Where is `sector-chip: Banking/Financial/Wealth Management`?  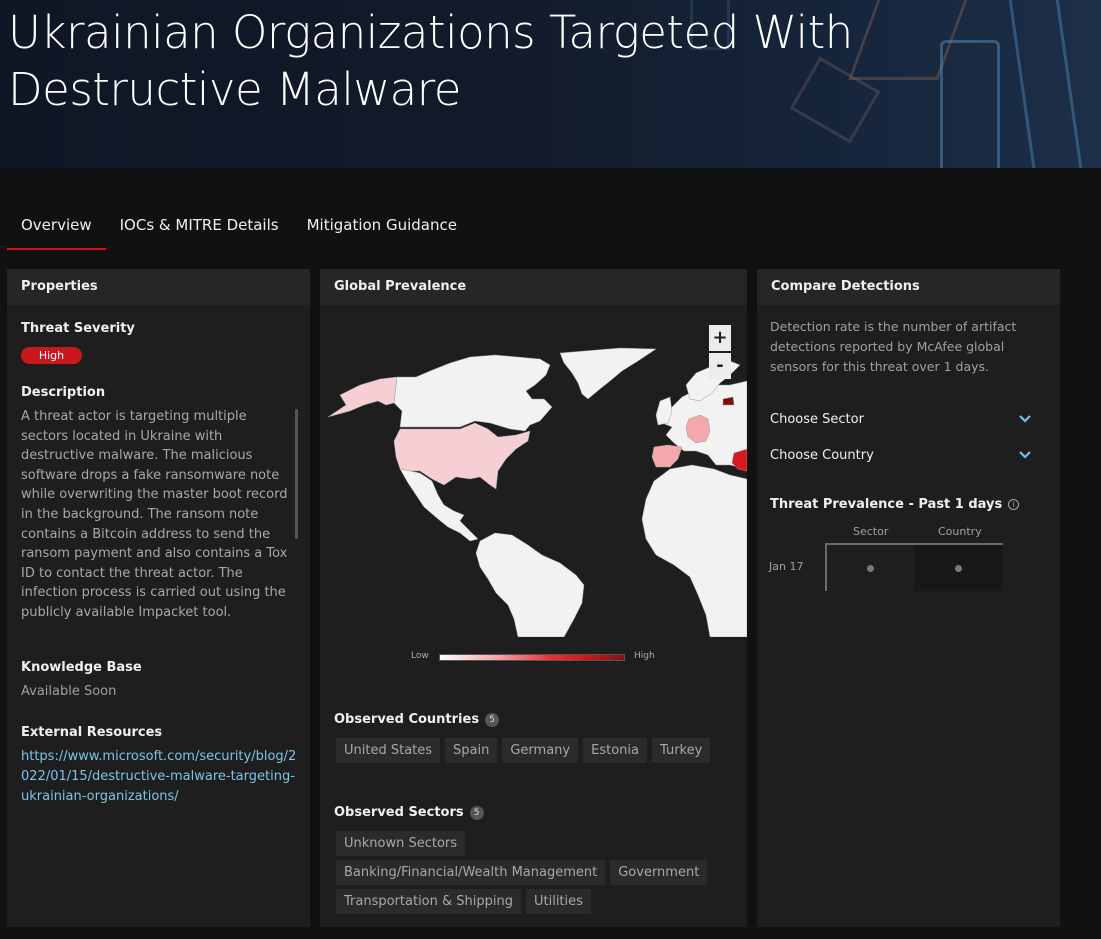 sector-chip: Banking/Financial/Wealth Management is located at coordinates (471, 872).